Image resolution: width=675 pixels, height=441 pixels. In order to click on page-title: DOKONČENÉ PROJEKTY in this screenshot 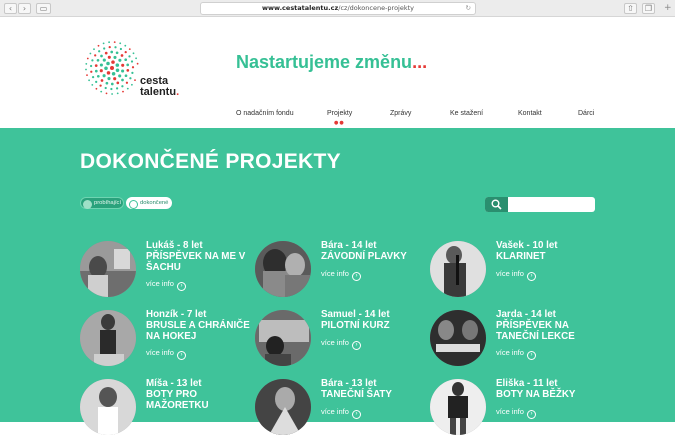, I will do `click(210, 161)`.